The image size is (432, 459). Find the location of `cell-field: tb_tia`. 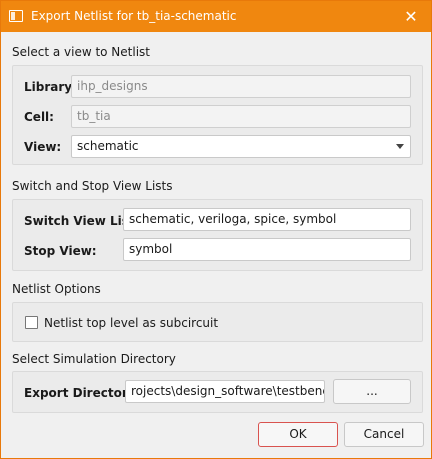

cell-field: tb_tia is located at coordinates (241, 116).